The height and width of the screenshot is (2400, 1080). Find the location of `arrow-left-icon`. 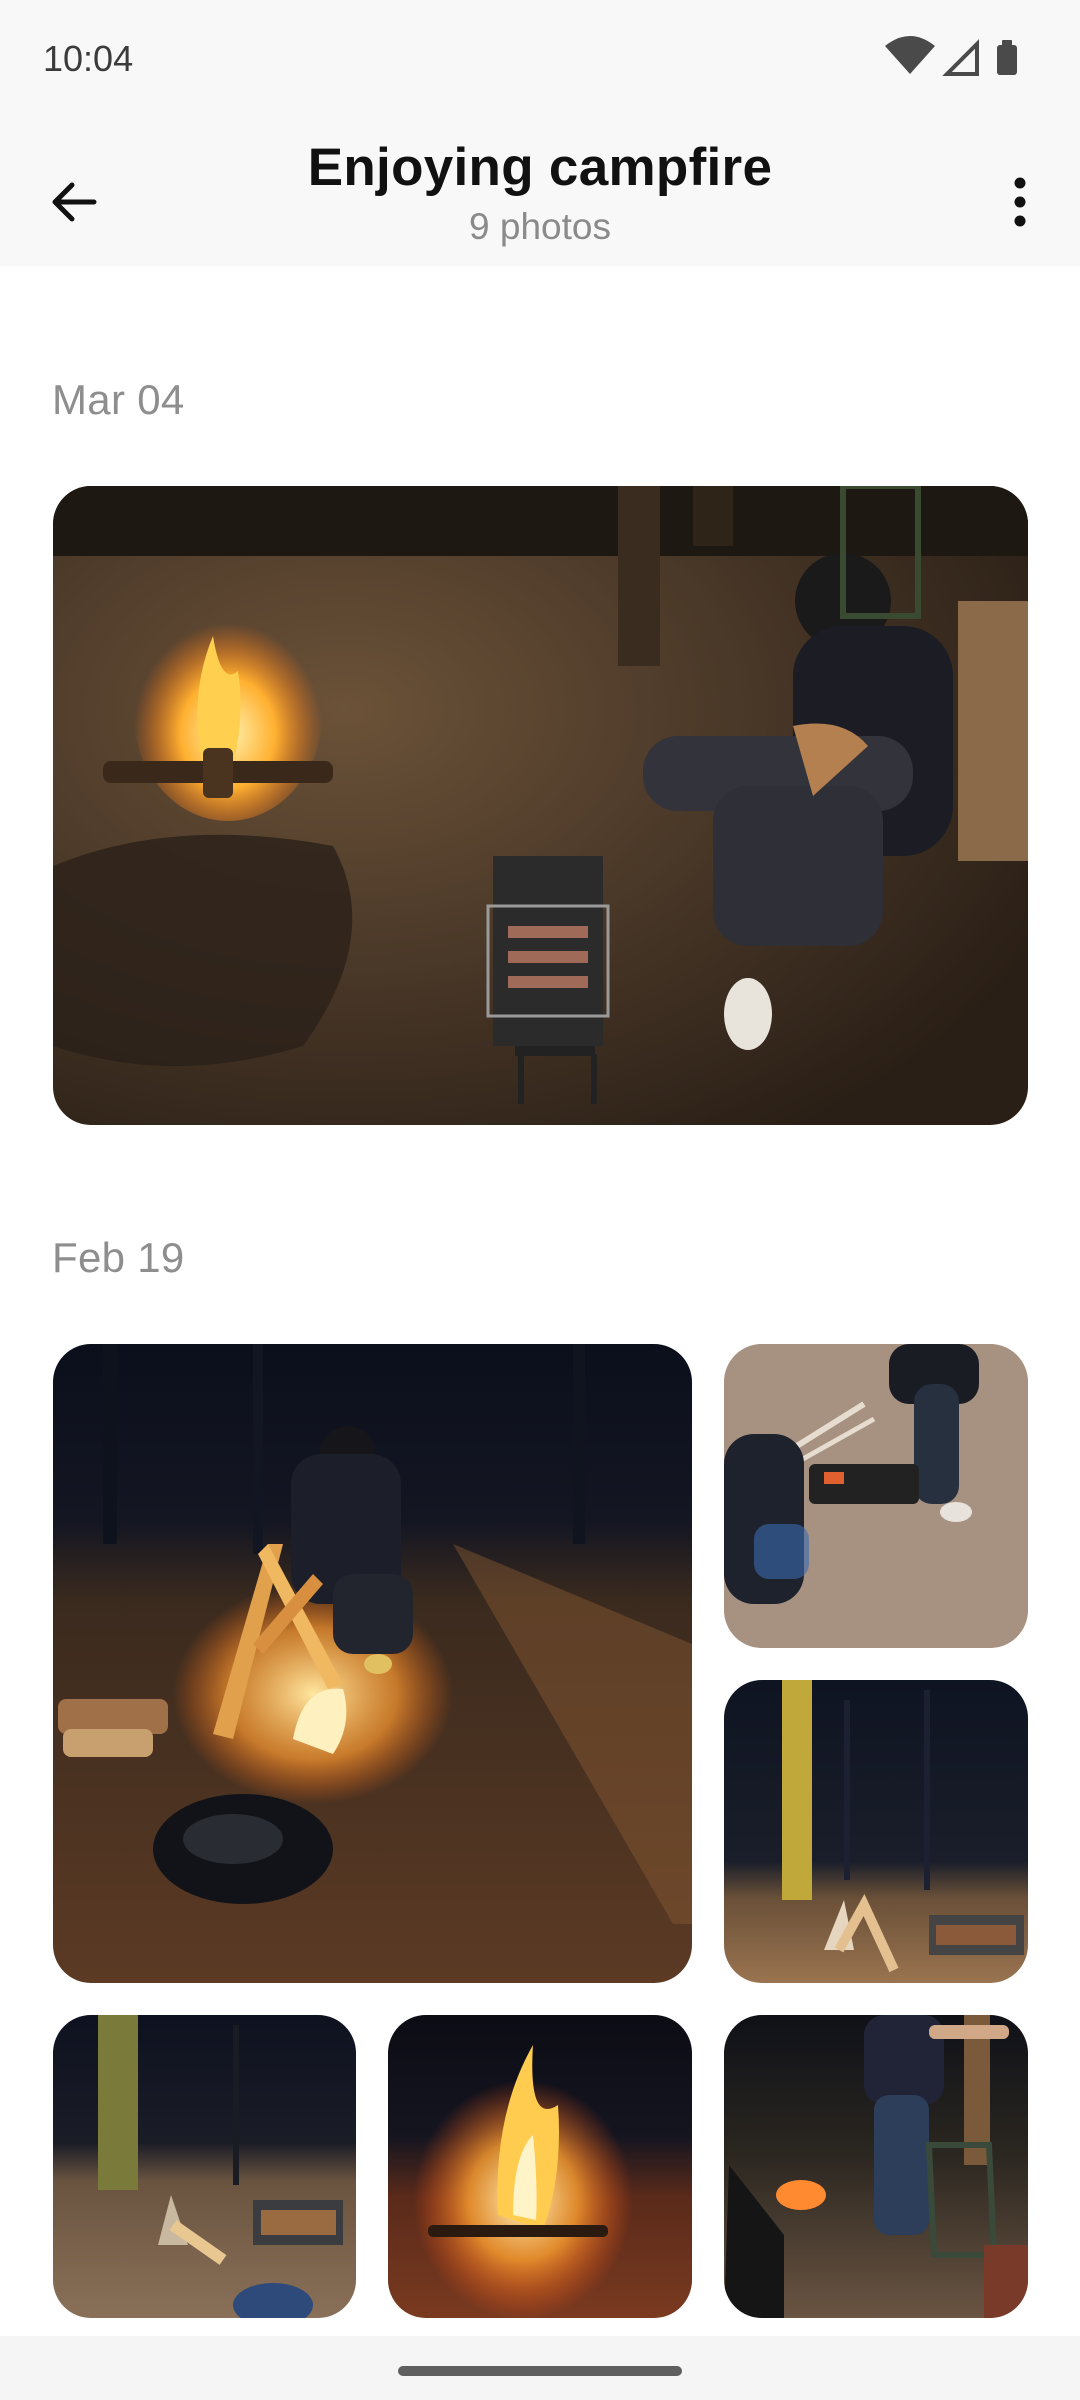

arrow-left-icon is located at coordinates (74, 202).